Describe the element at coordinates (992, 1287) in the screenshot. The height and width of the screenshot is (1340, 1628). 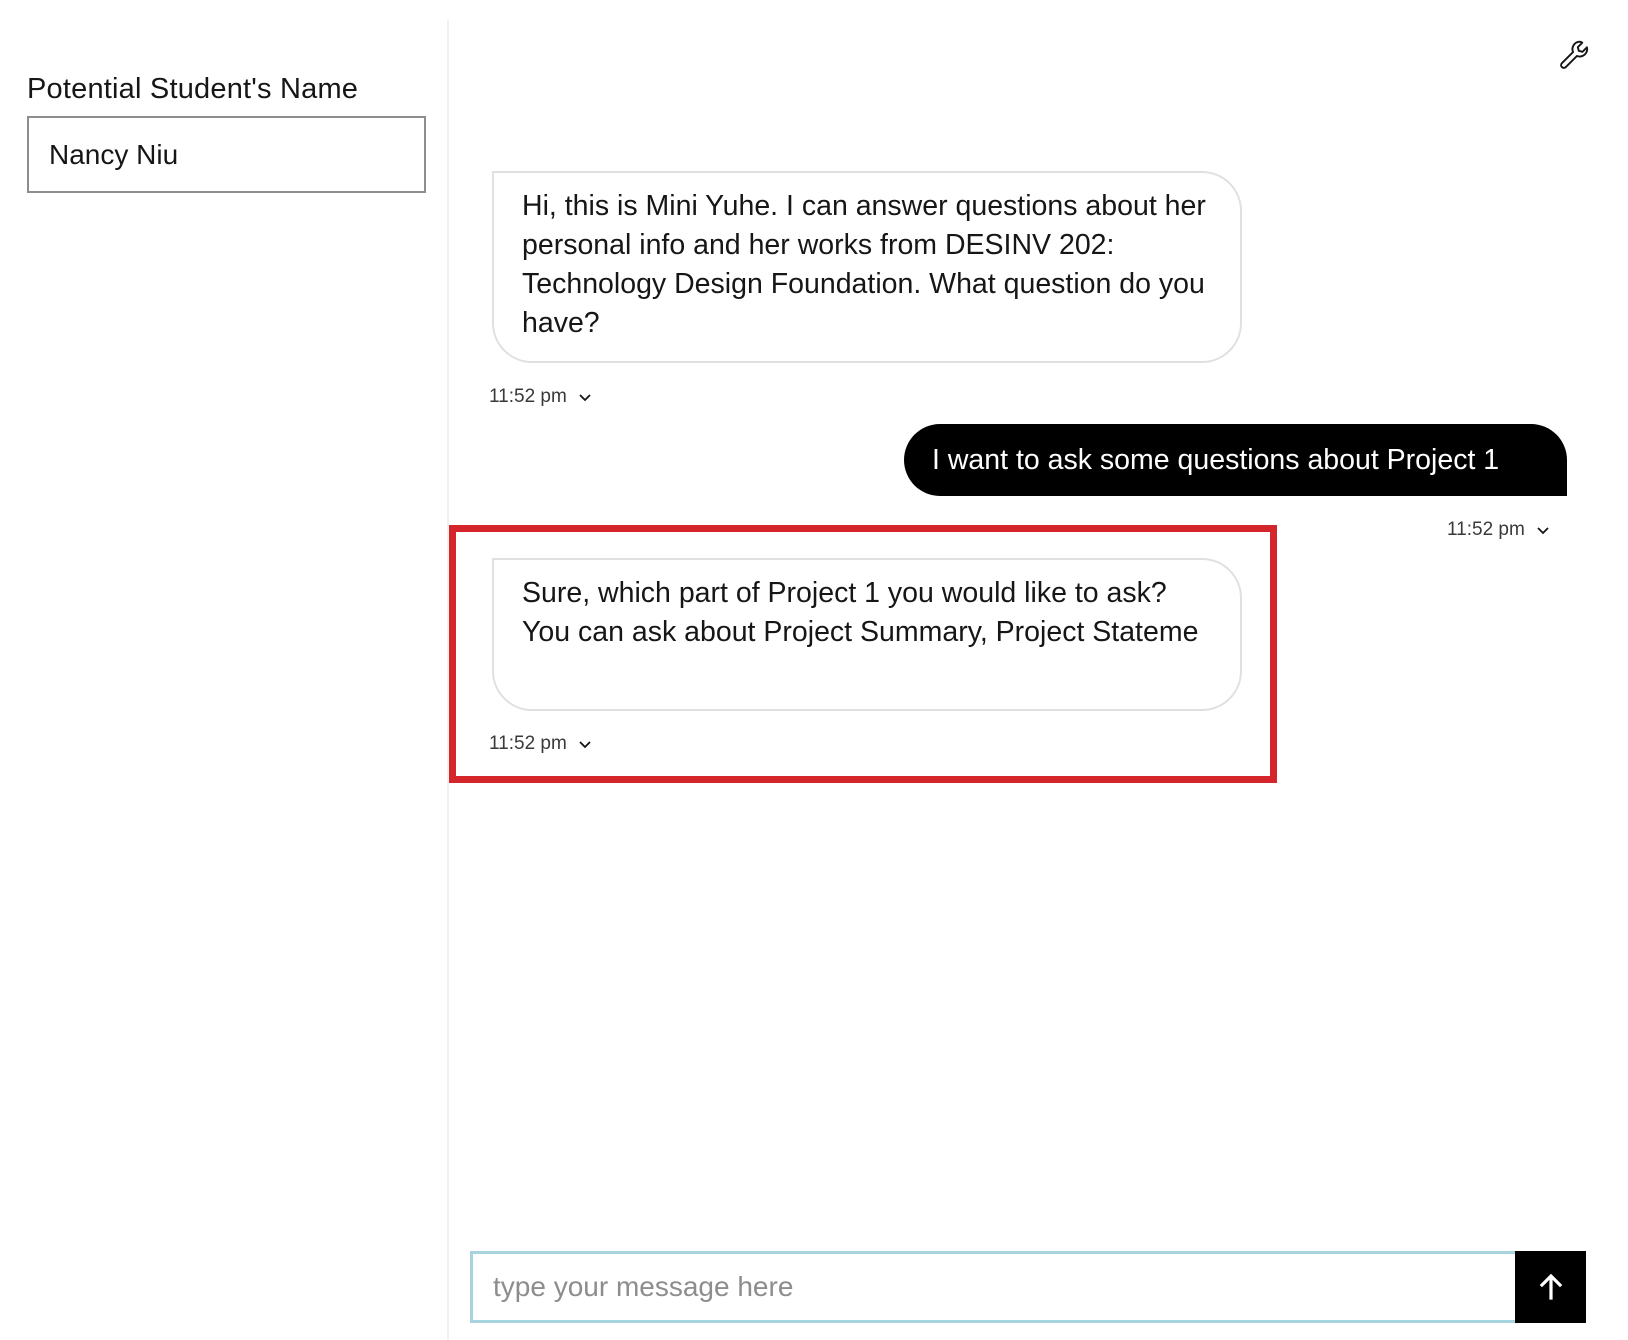
I see `message-input` at that location.